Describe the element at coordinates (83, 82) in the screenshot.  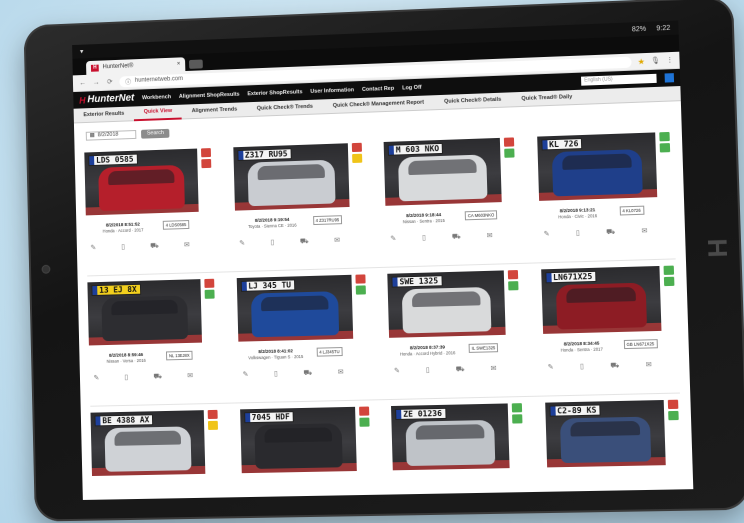
I see `back-button: ←` at that location.